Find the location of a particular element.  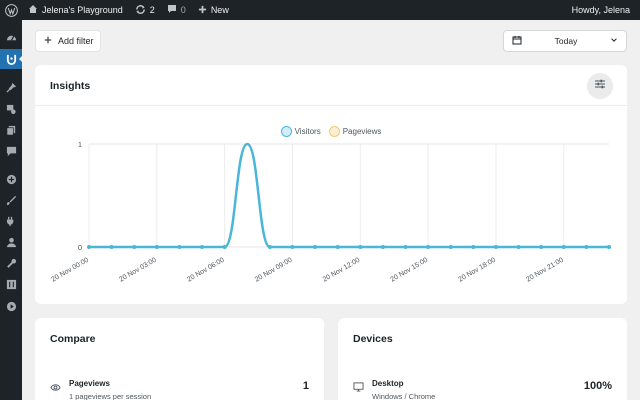

site-name: Jelena's Playground is located at coordinates (82, 10).